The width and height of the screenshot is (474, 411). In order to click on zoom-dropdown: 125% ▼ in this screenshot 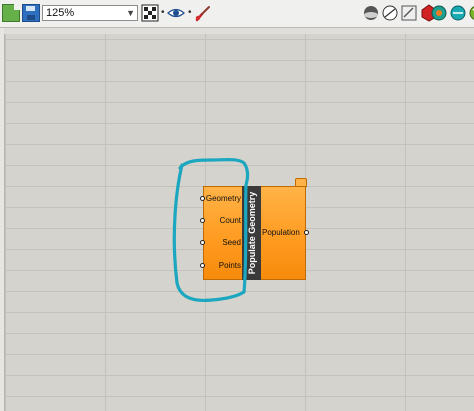, I will do `click(90, 13)`.